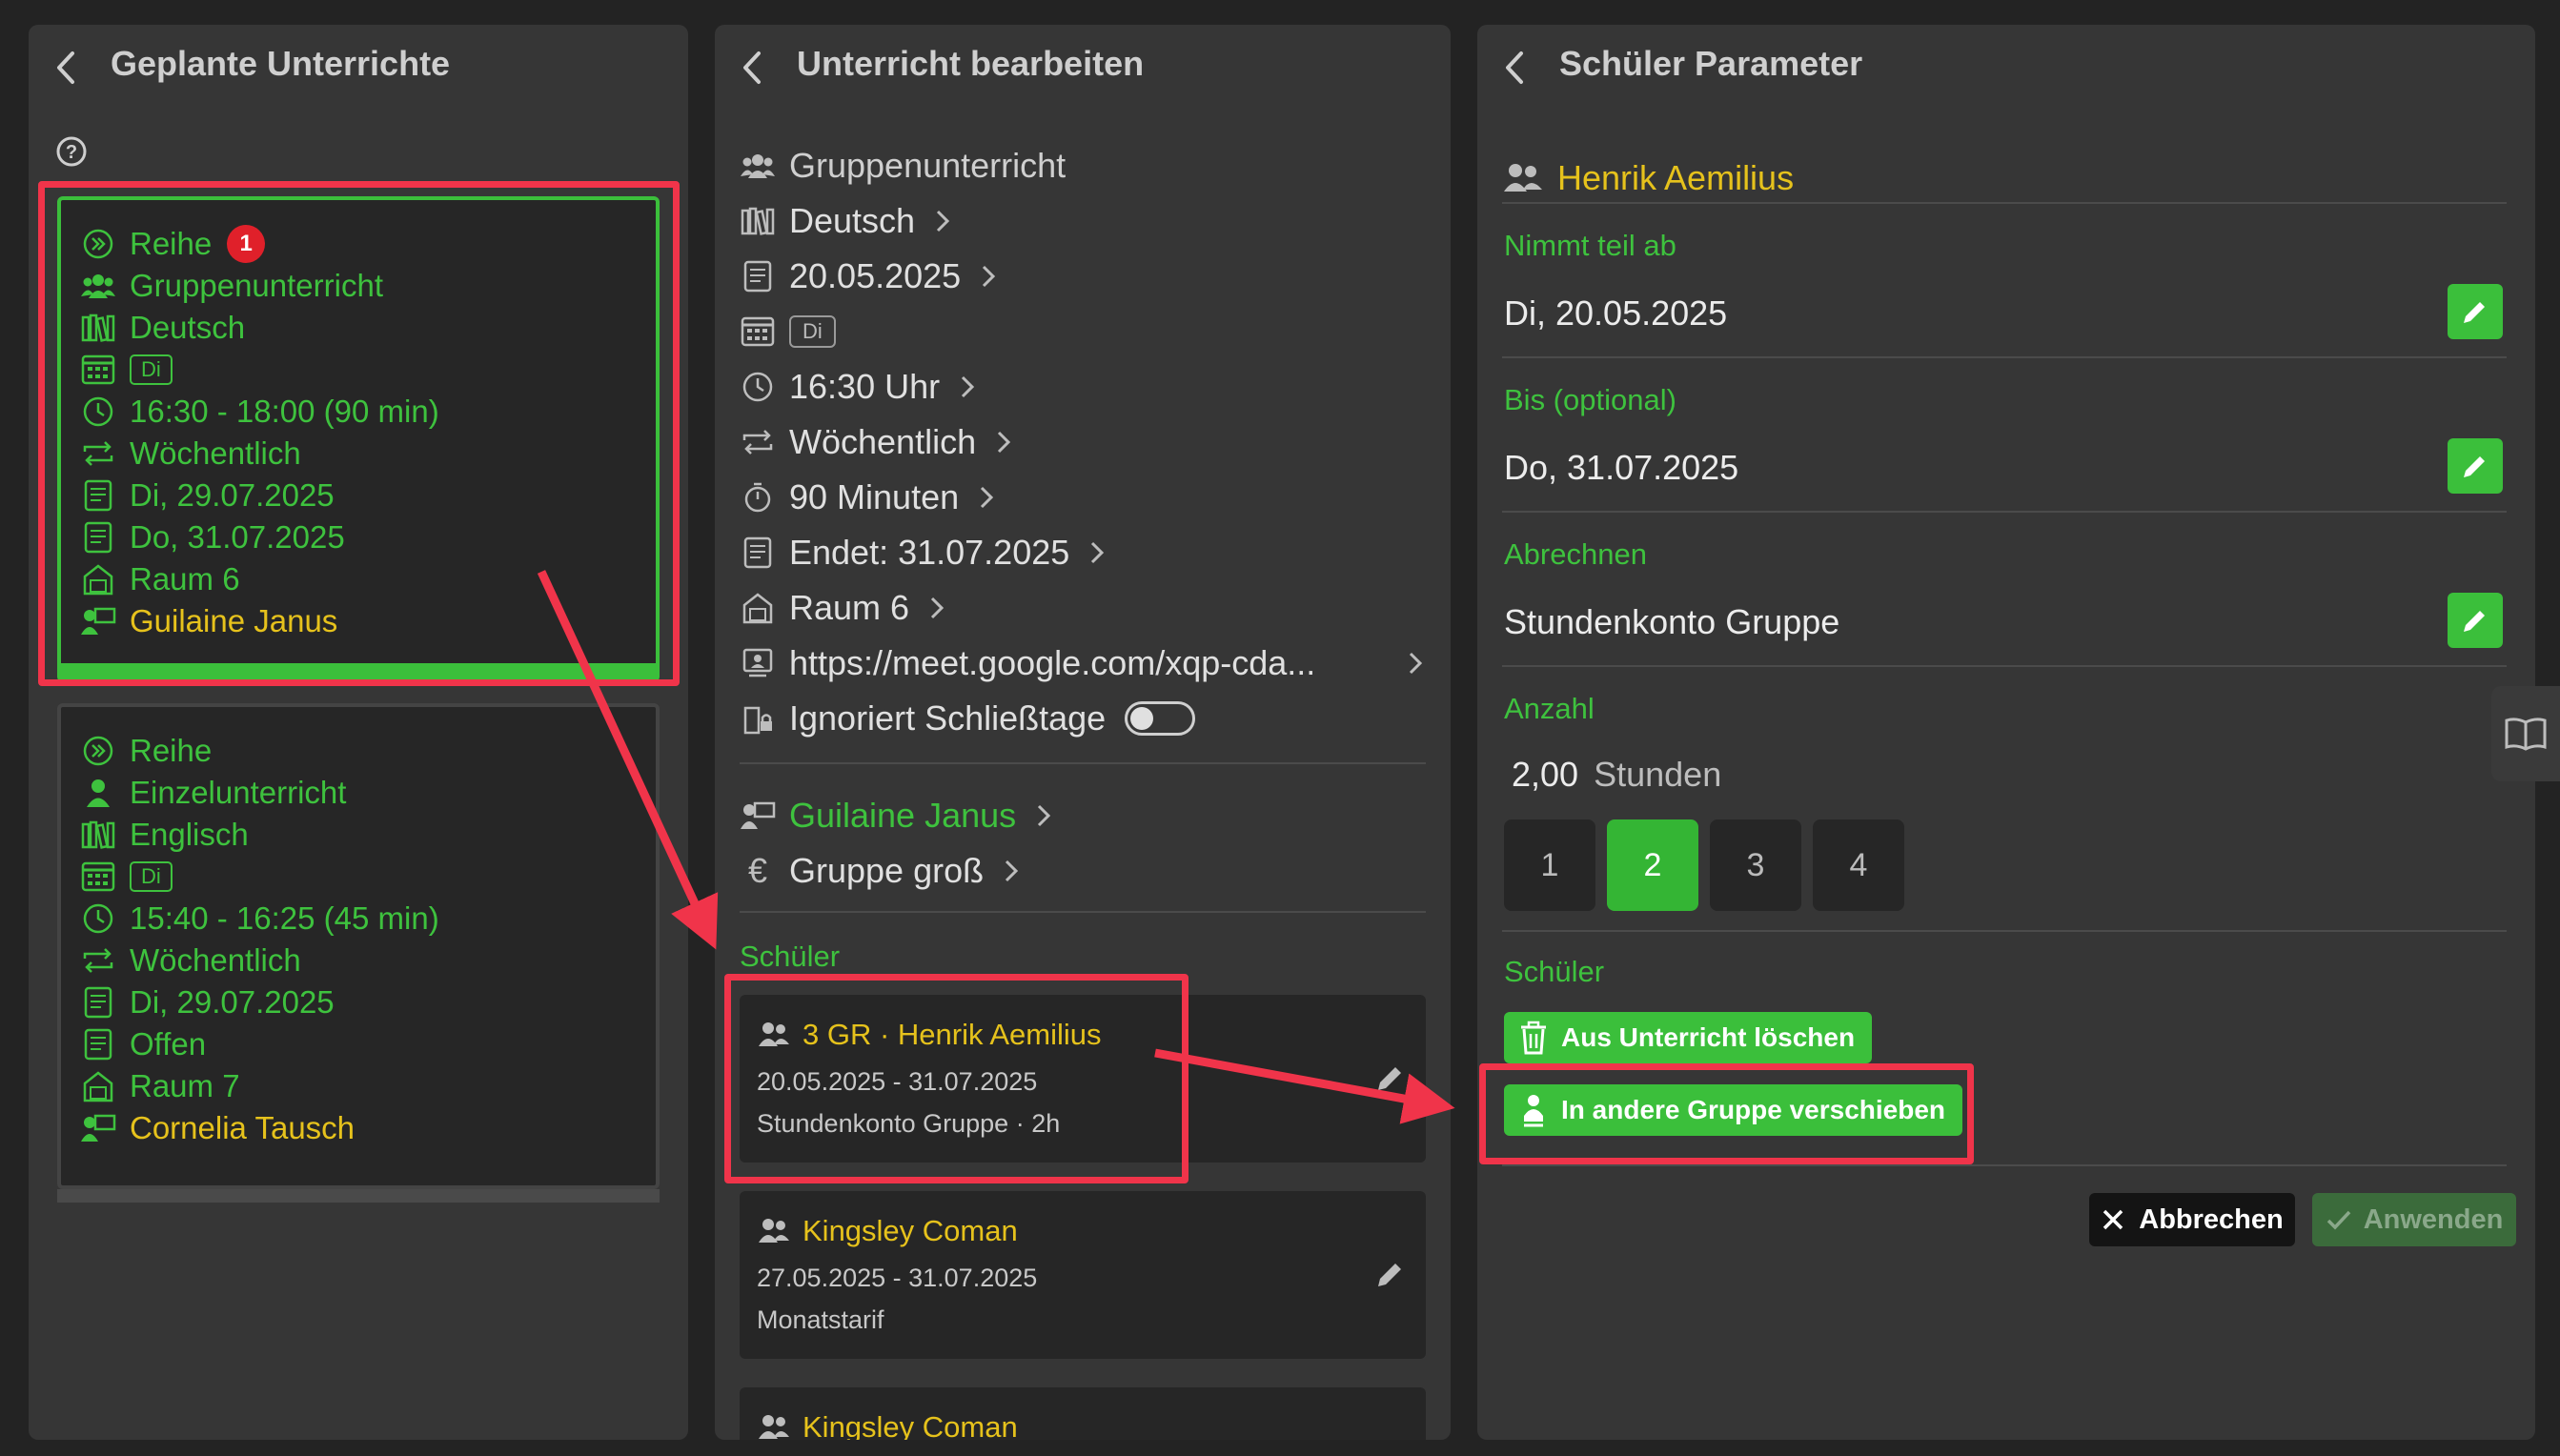 This screenshot has height=1456, width=2560. Describe the element at coordinates (1590, 245) in the screenshot. I see `participates-from-label: Nimmt teil ab` at that location.